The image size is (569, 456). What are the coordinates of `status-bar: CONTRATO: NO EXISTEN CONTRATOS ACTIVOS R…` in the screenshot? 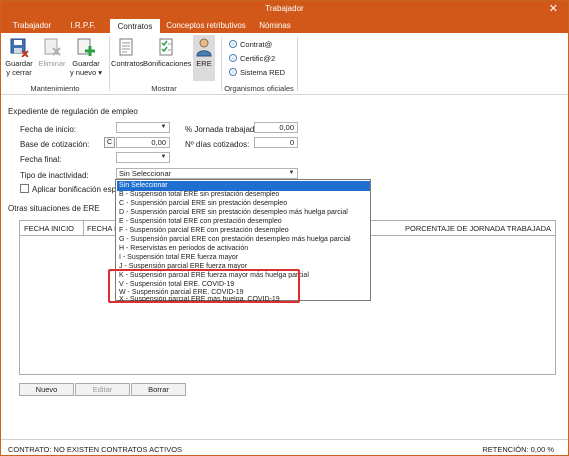 It's located at (284, 447).